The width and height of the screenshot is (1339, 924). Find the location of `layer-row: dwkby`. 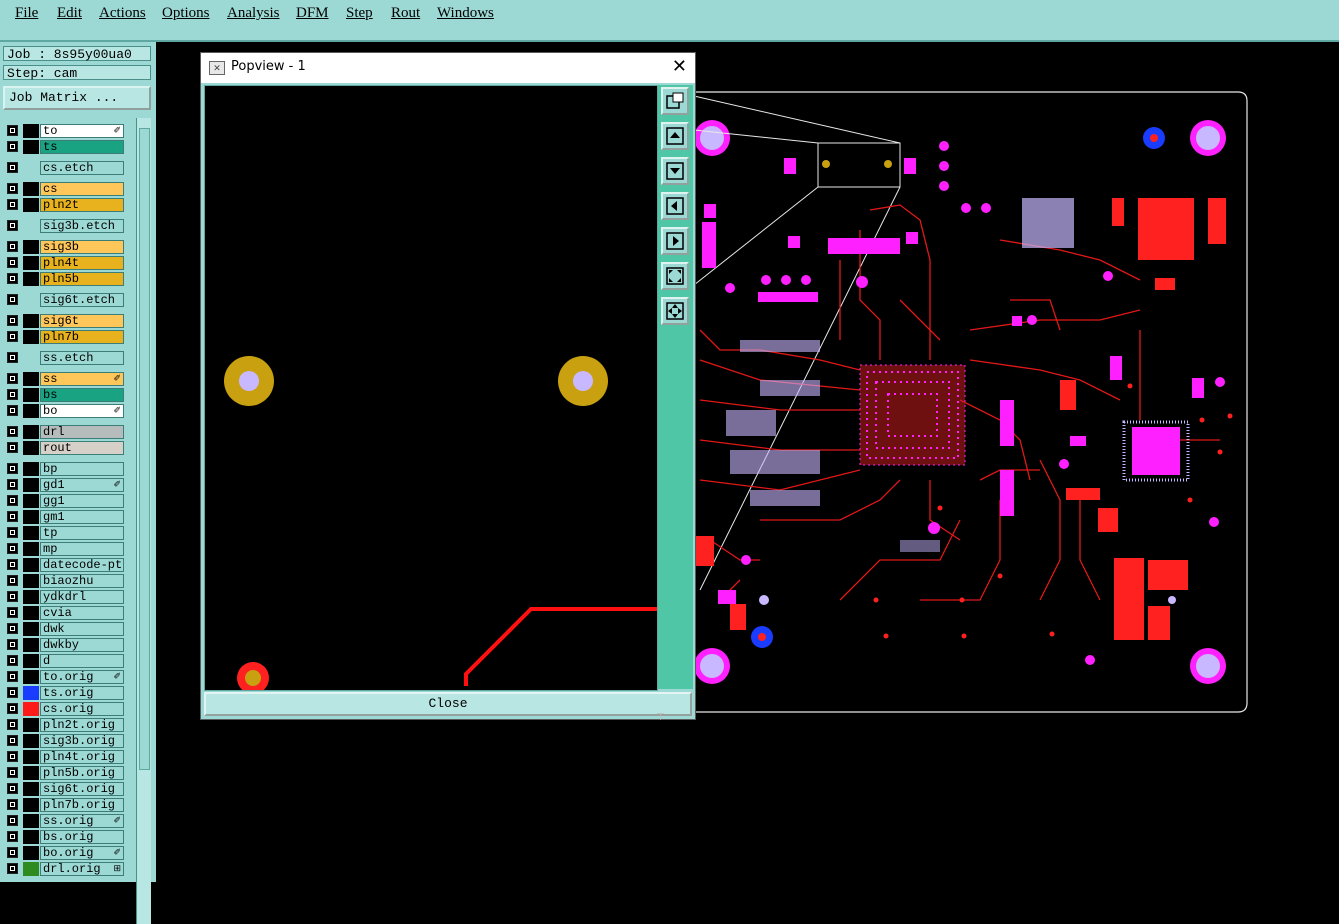

layer-row: dwkby is located at coordinates (65, 645).